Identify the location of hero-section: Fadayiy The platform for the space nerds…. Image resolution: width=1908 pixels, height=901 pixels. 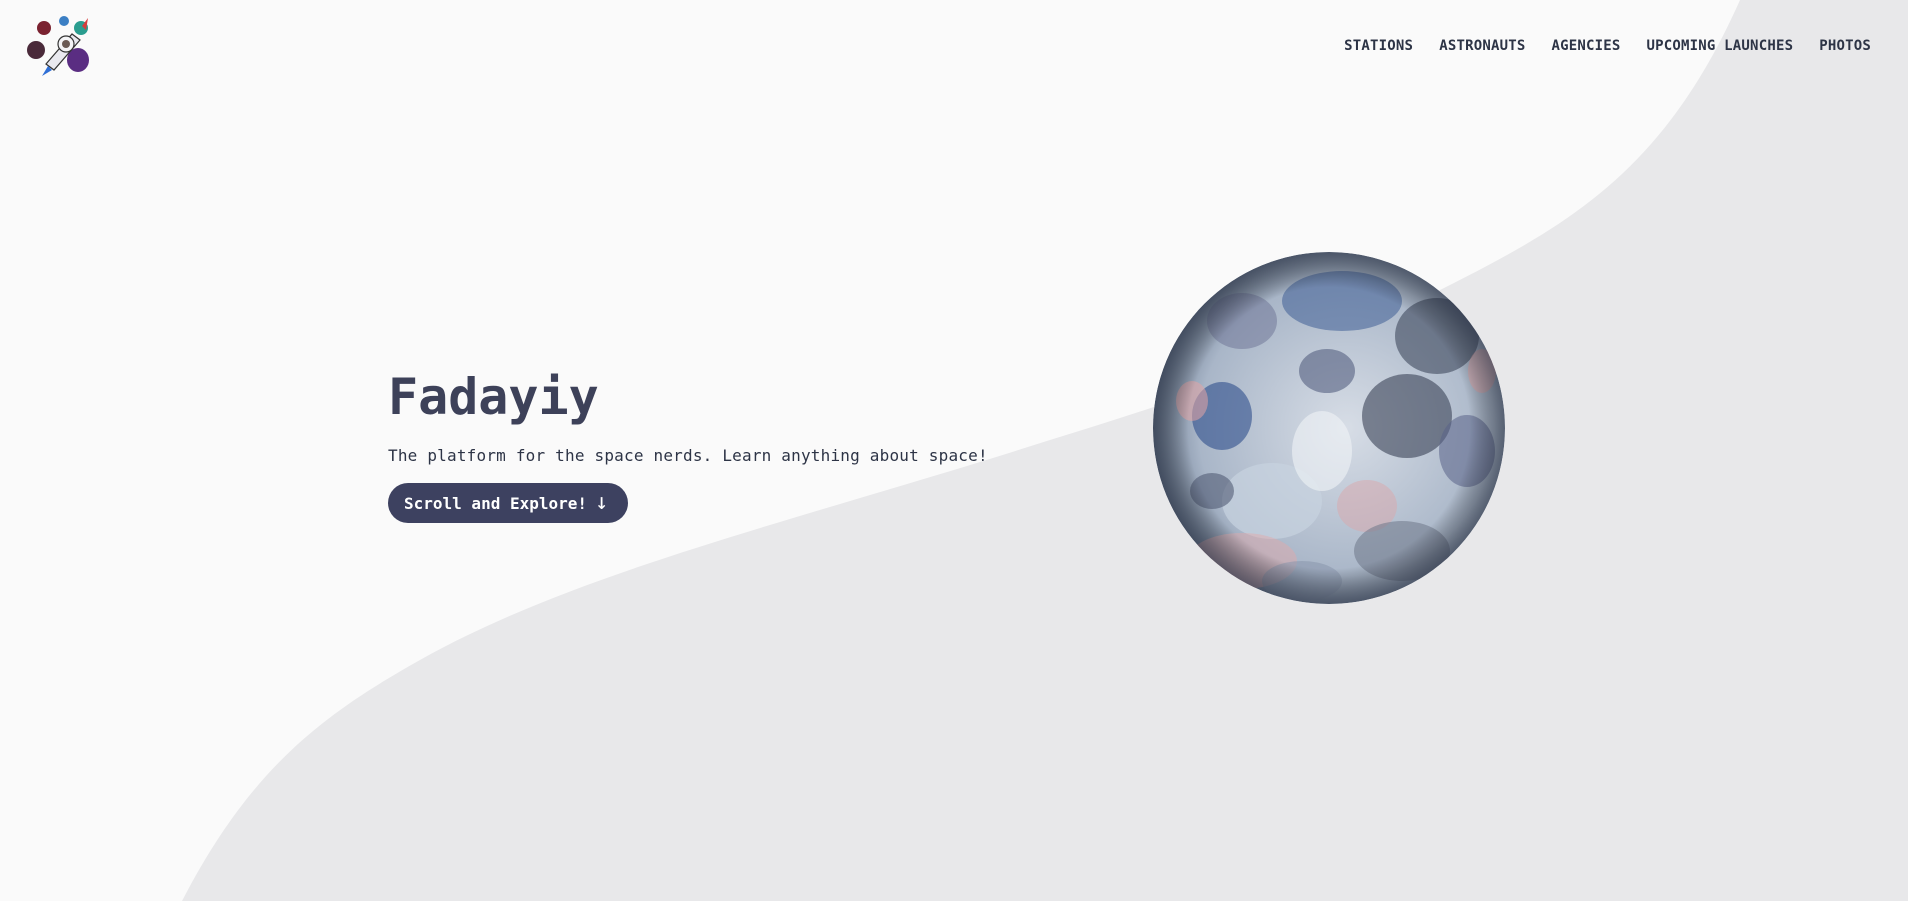
(688, 445).